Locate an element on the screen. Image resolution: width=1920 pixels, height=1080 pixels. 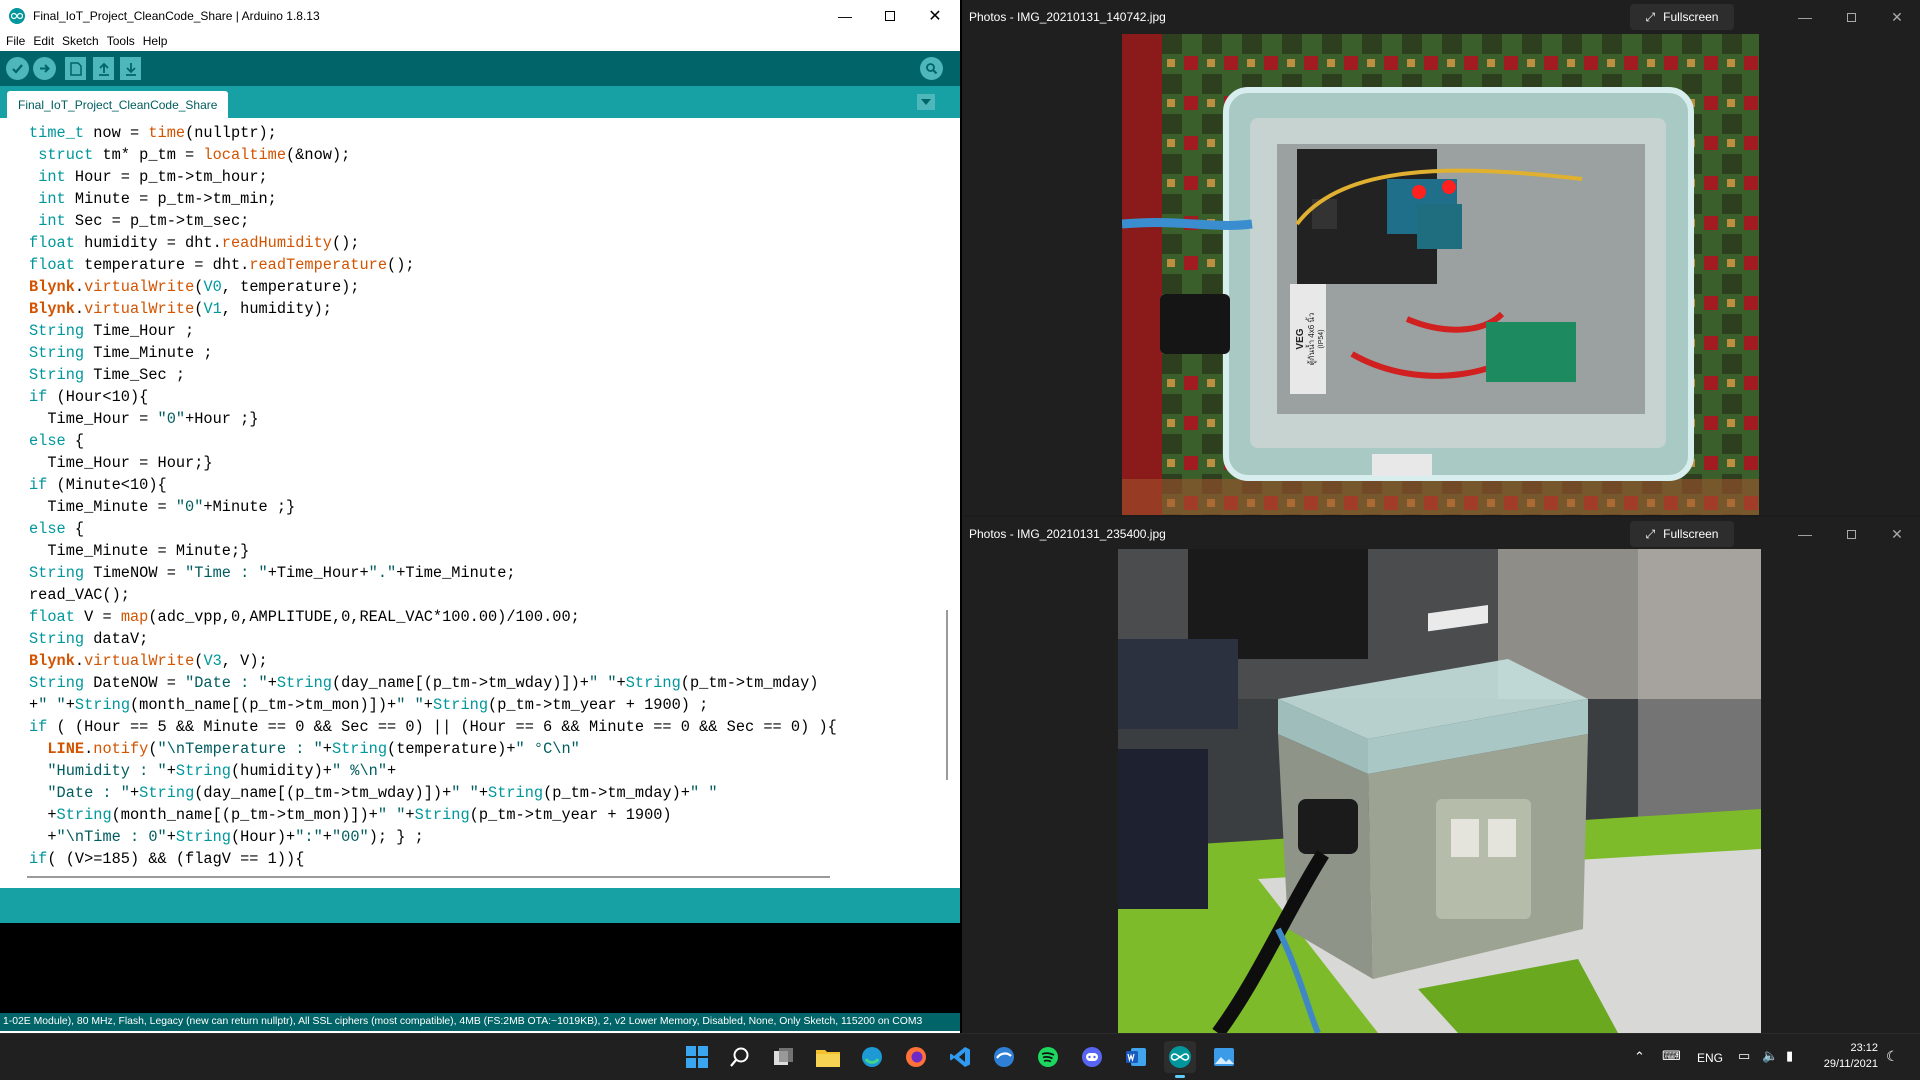
volume-icon: 🔈 is located at coordinates (1770, 1056).